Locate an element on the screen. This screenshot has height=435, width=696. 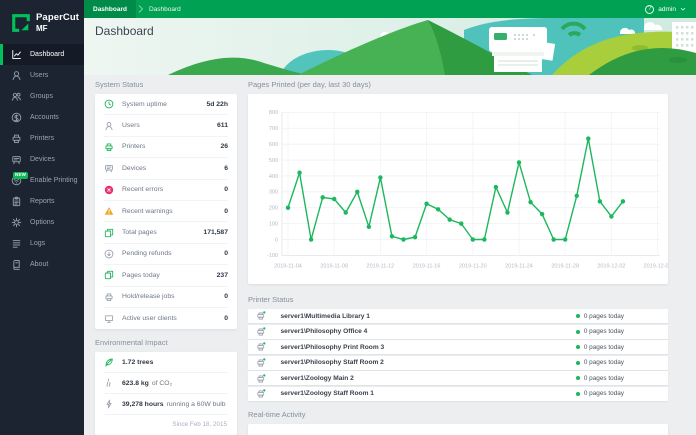
sidebar-item-label: Enable Printing is located at coordinates (54, 180).